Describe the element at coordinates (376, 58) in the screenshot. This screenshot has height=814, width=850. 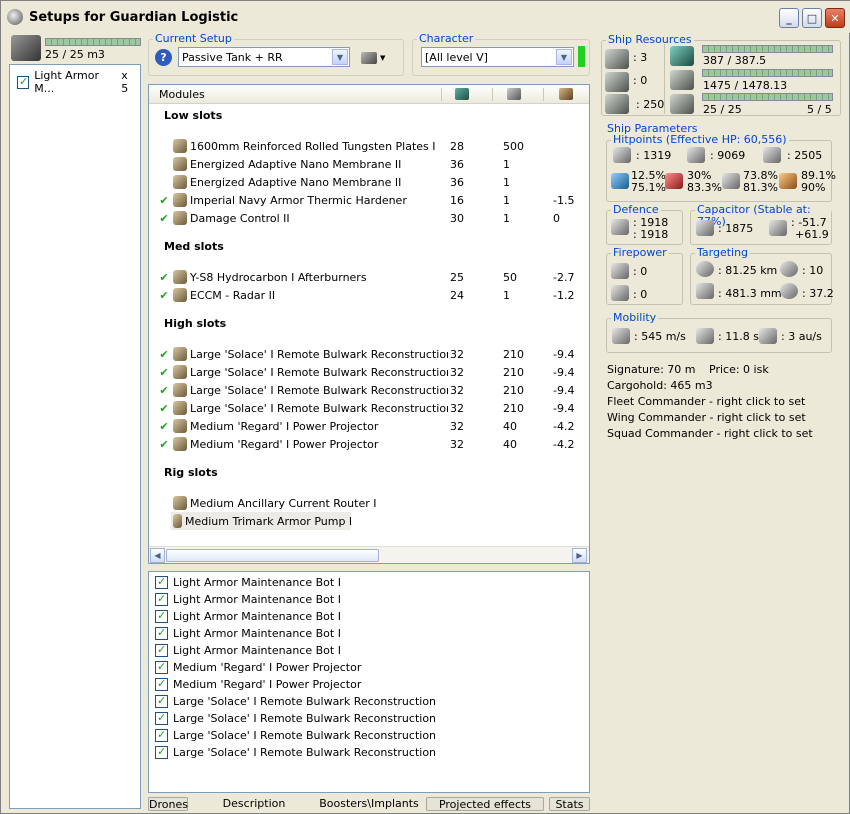
I see `setup-menu-button: ▼` at that location.